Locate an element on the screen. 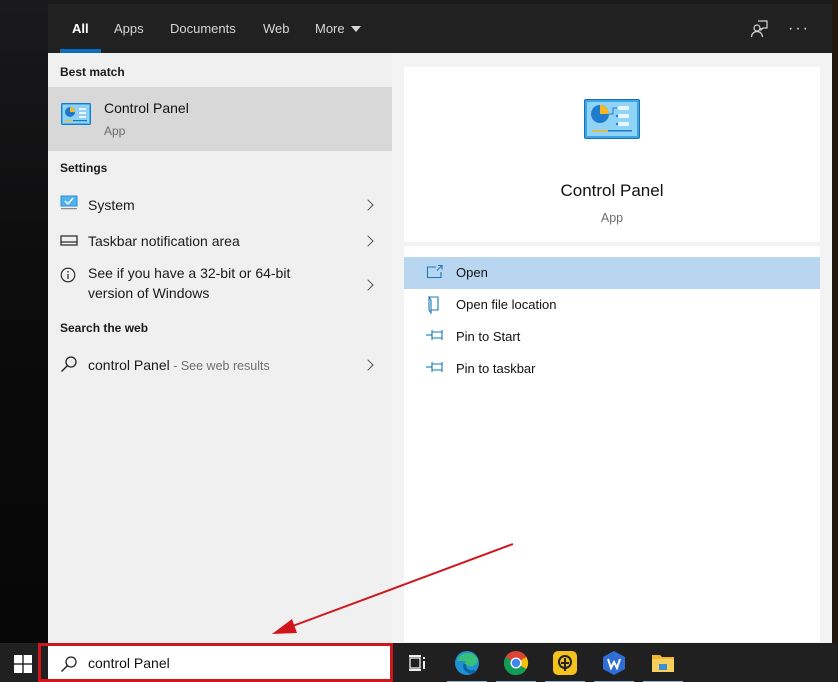  edge-icon is located at coordinates (467, 663).